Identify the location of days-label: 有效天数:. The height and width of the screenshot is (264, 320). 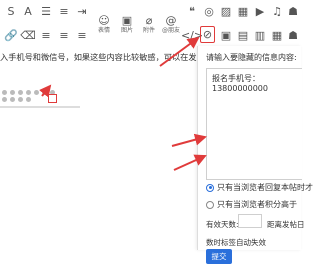
(222, 224).